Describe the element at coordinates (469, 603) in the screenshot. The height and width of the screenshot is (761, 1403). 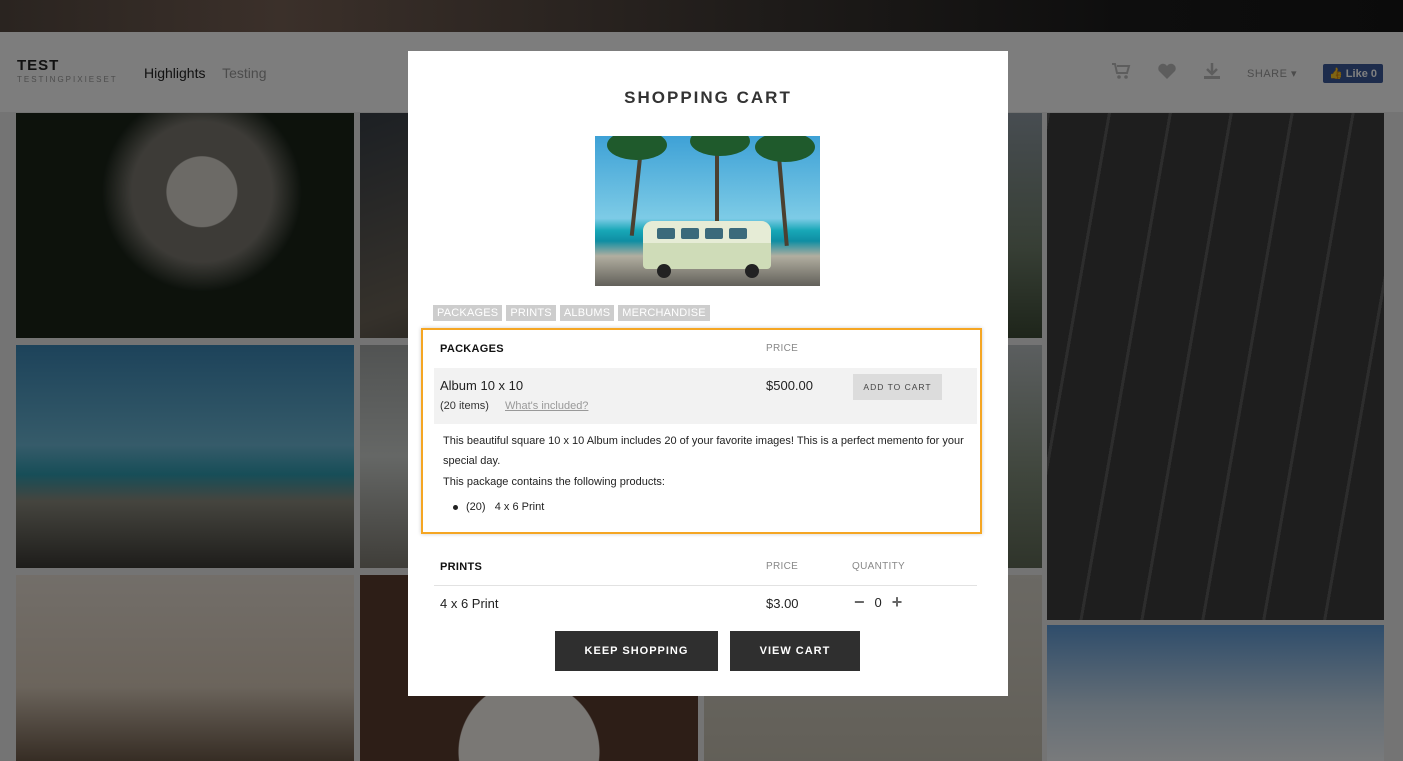
I see `print-name: 4 x 6 Print` at that location.